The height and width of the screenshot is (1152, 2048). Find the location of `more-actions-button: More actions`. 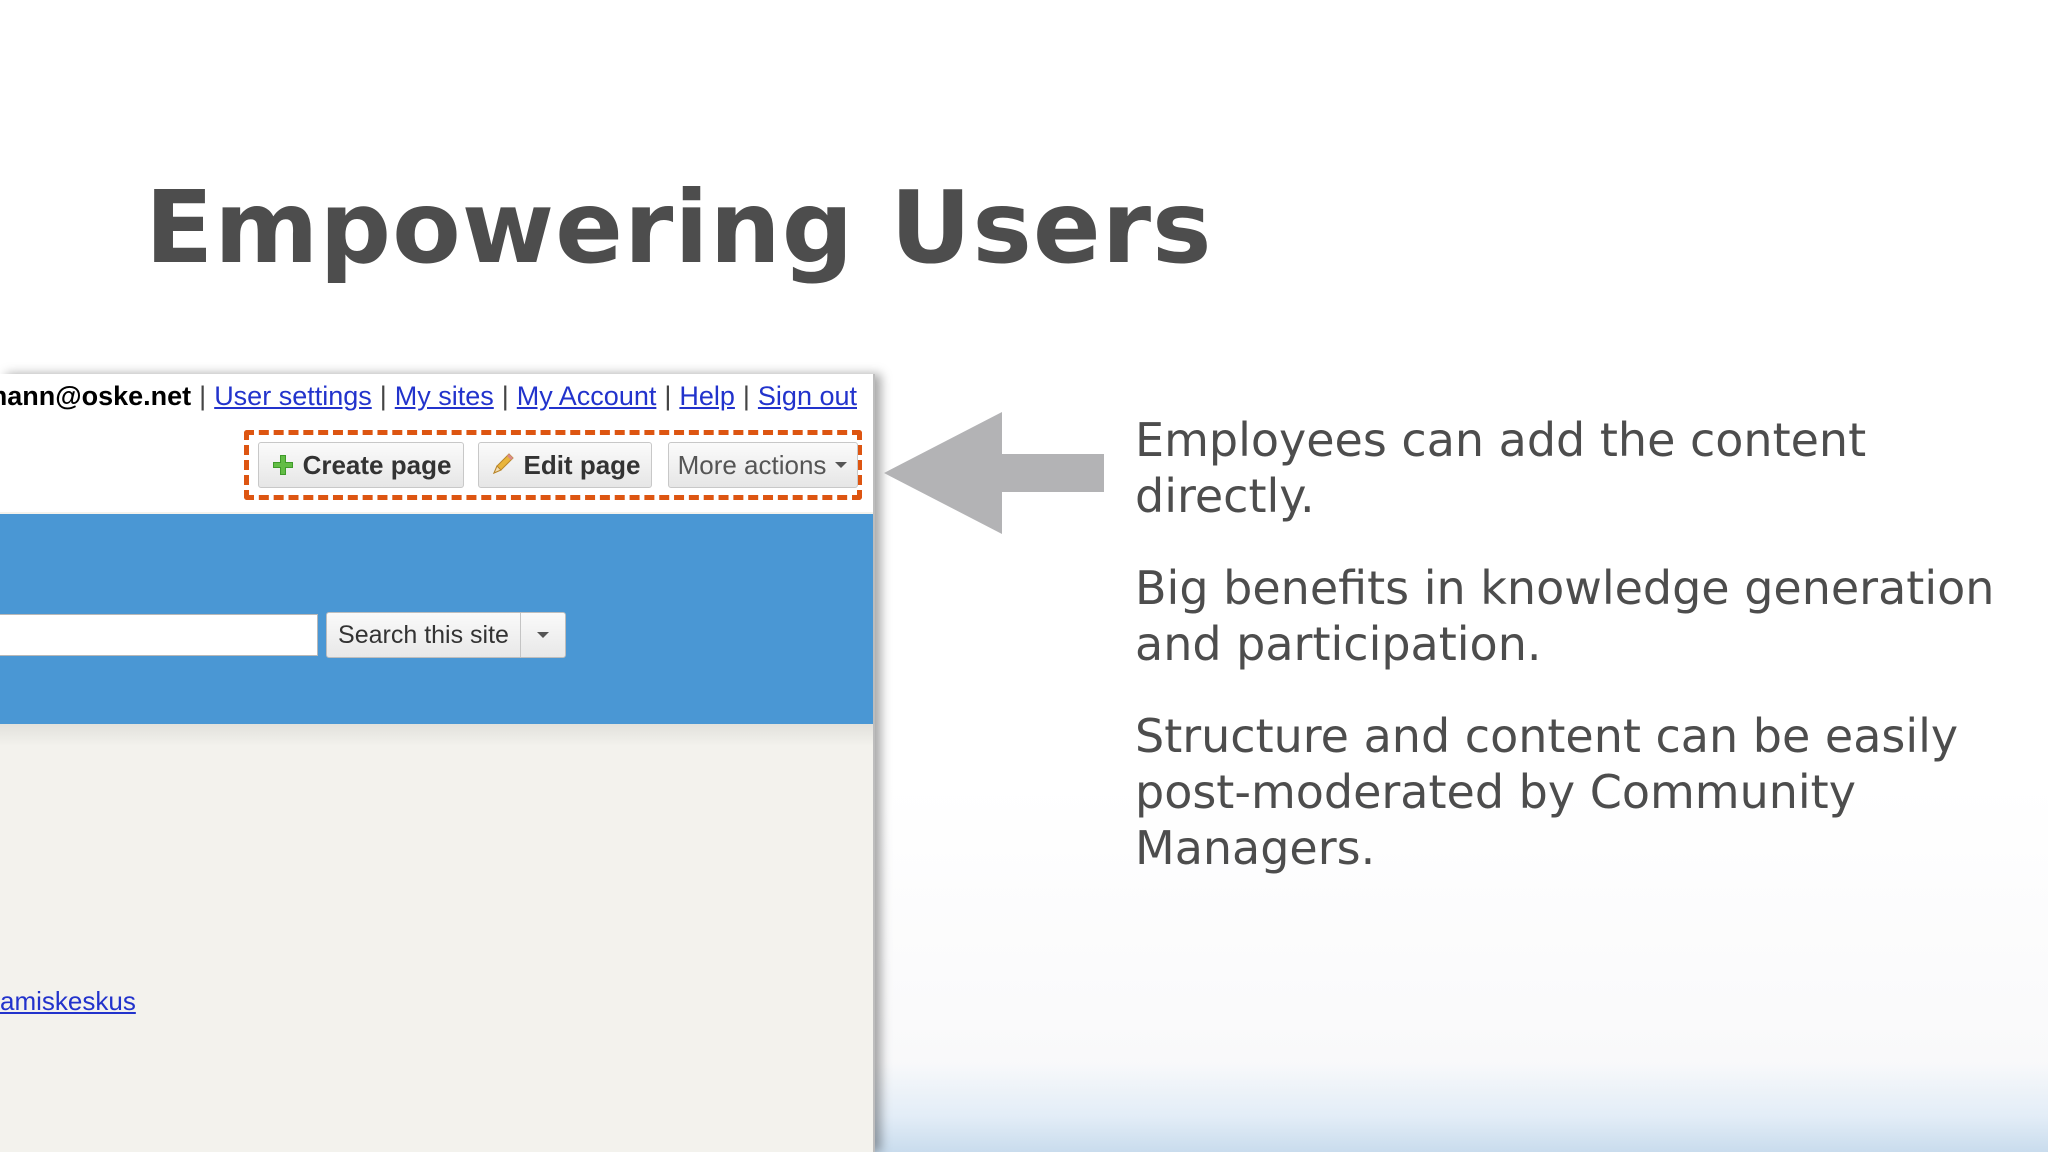

more-actions-button: More actions is located at coordinates (763, 465).